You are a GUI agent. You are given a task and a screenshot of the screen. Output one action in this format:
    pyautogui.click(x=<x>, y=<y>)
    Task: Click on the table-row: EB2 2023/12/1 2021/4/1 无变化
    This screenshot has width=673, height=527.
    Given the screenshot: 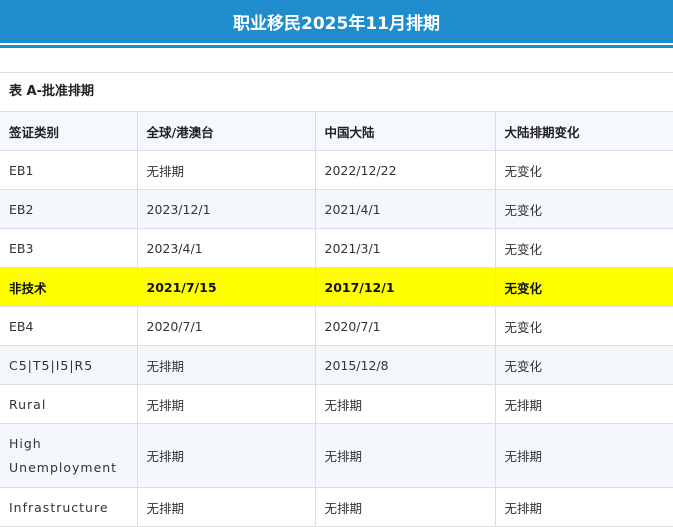 What is the action you would take?
    pyautogui.click(x=336, y=209)
    